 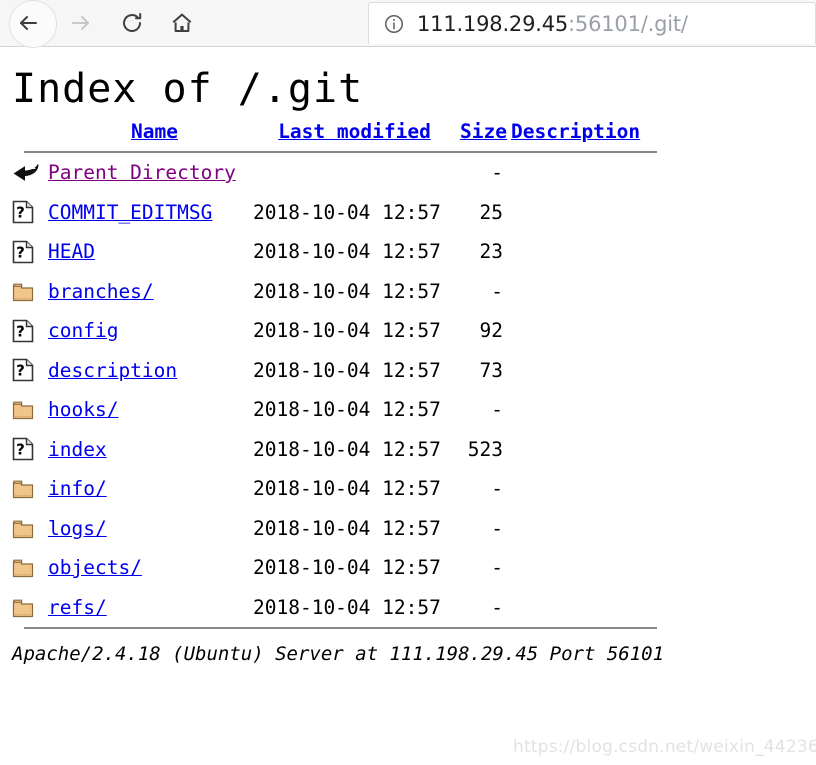 I want to click on home-button, so click(x=182, y=23).